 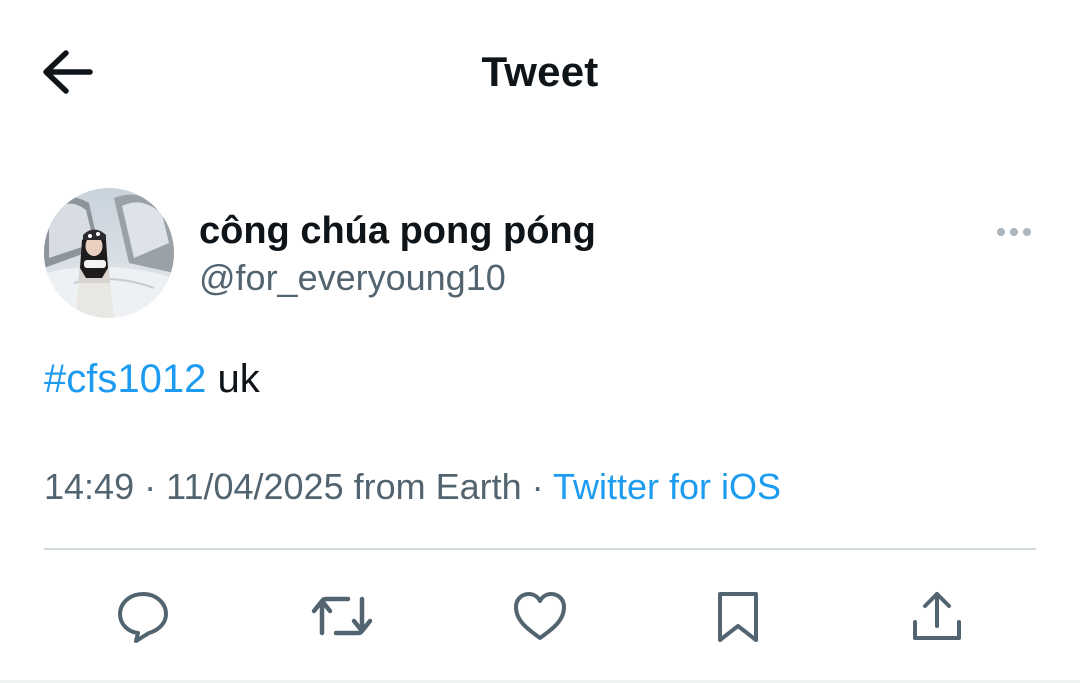 What do you see at coordinates (540, 549) in the screenshot?
I see `divider` at bounding box center [540, 549].